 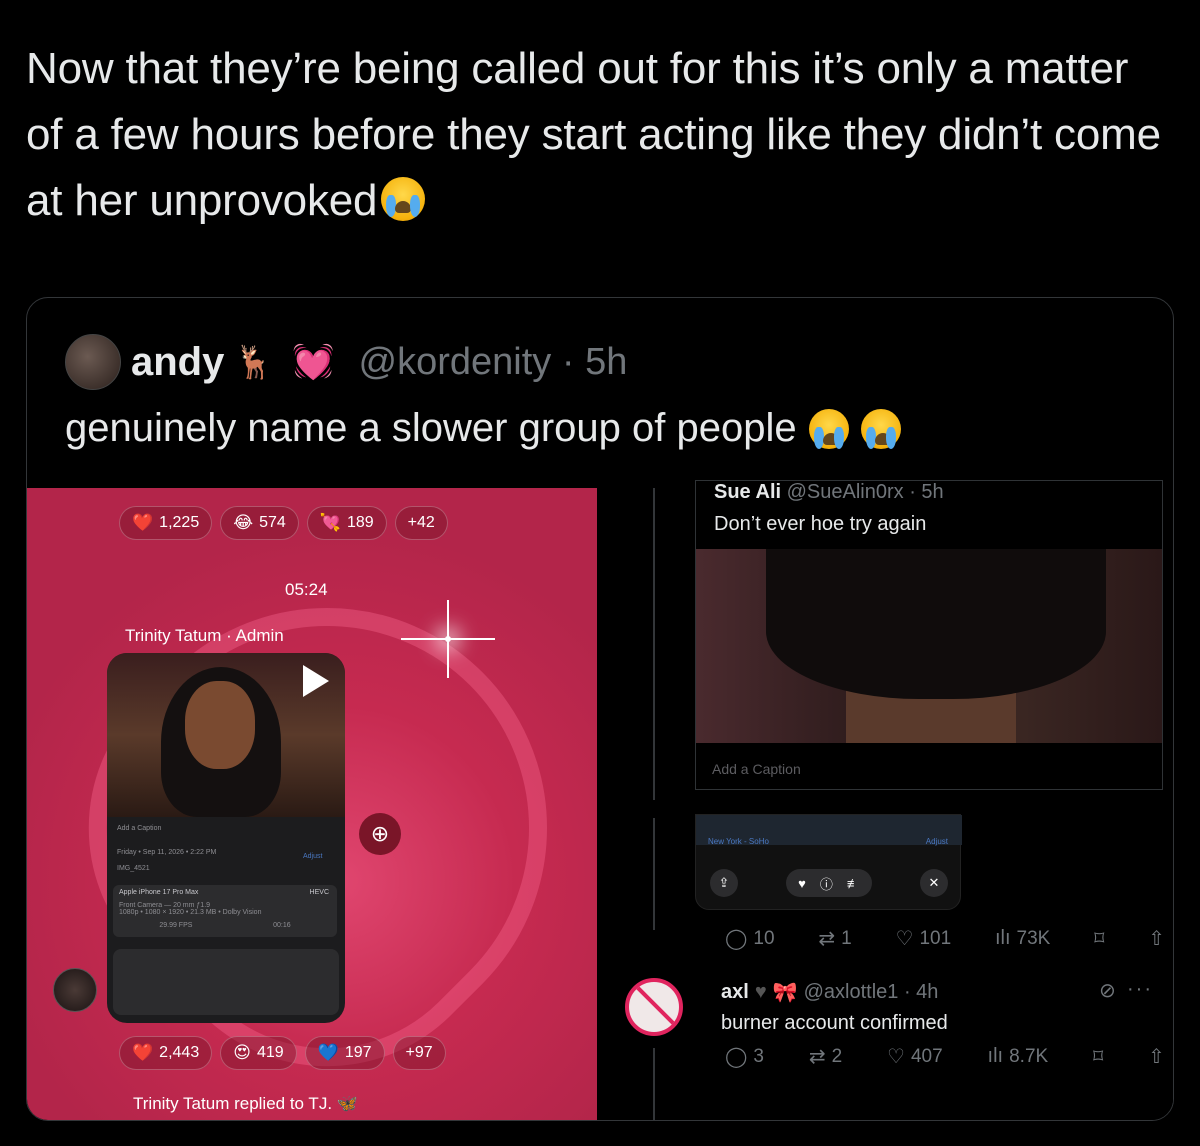 What do you see at coordinates (828, 862) in the screenshot?
I see `photo-location-panel: New York - SoHo Adjust ⇪ ♥ ⓘ ≢ ✕` at bounding box center [828, 862].